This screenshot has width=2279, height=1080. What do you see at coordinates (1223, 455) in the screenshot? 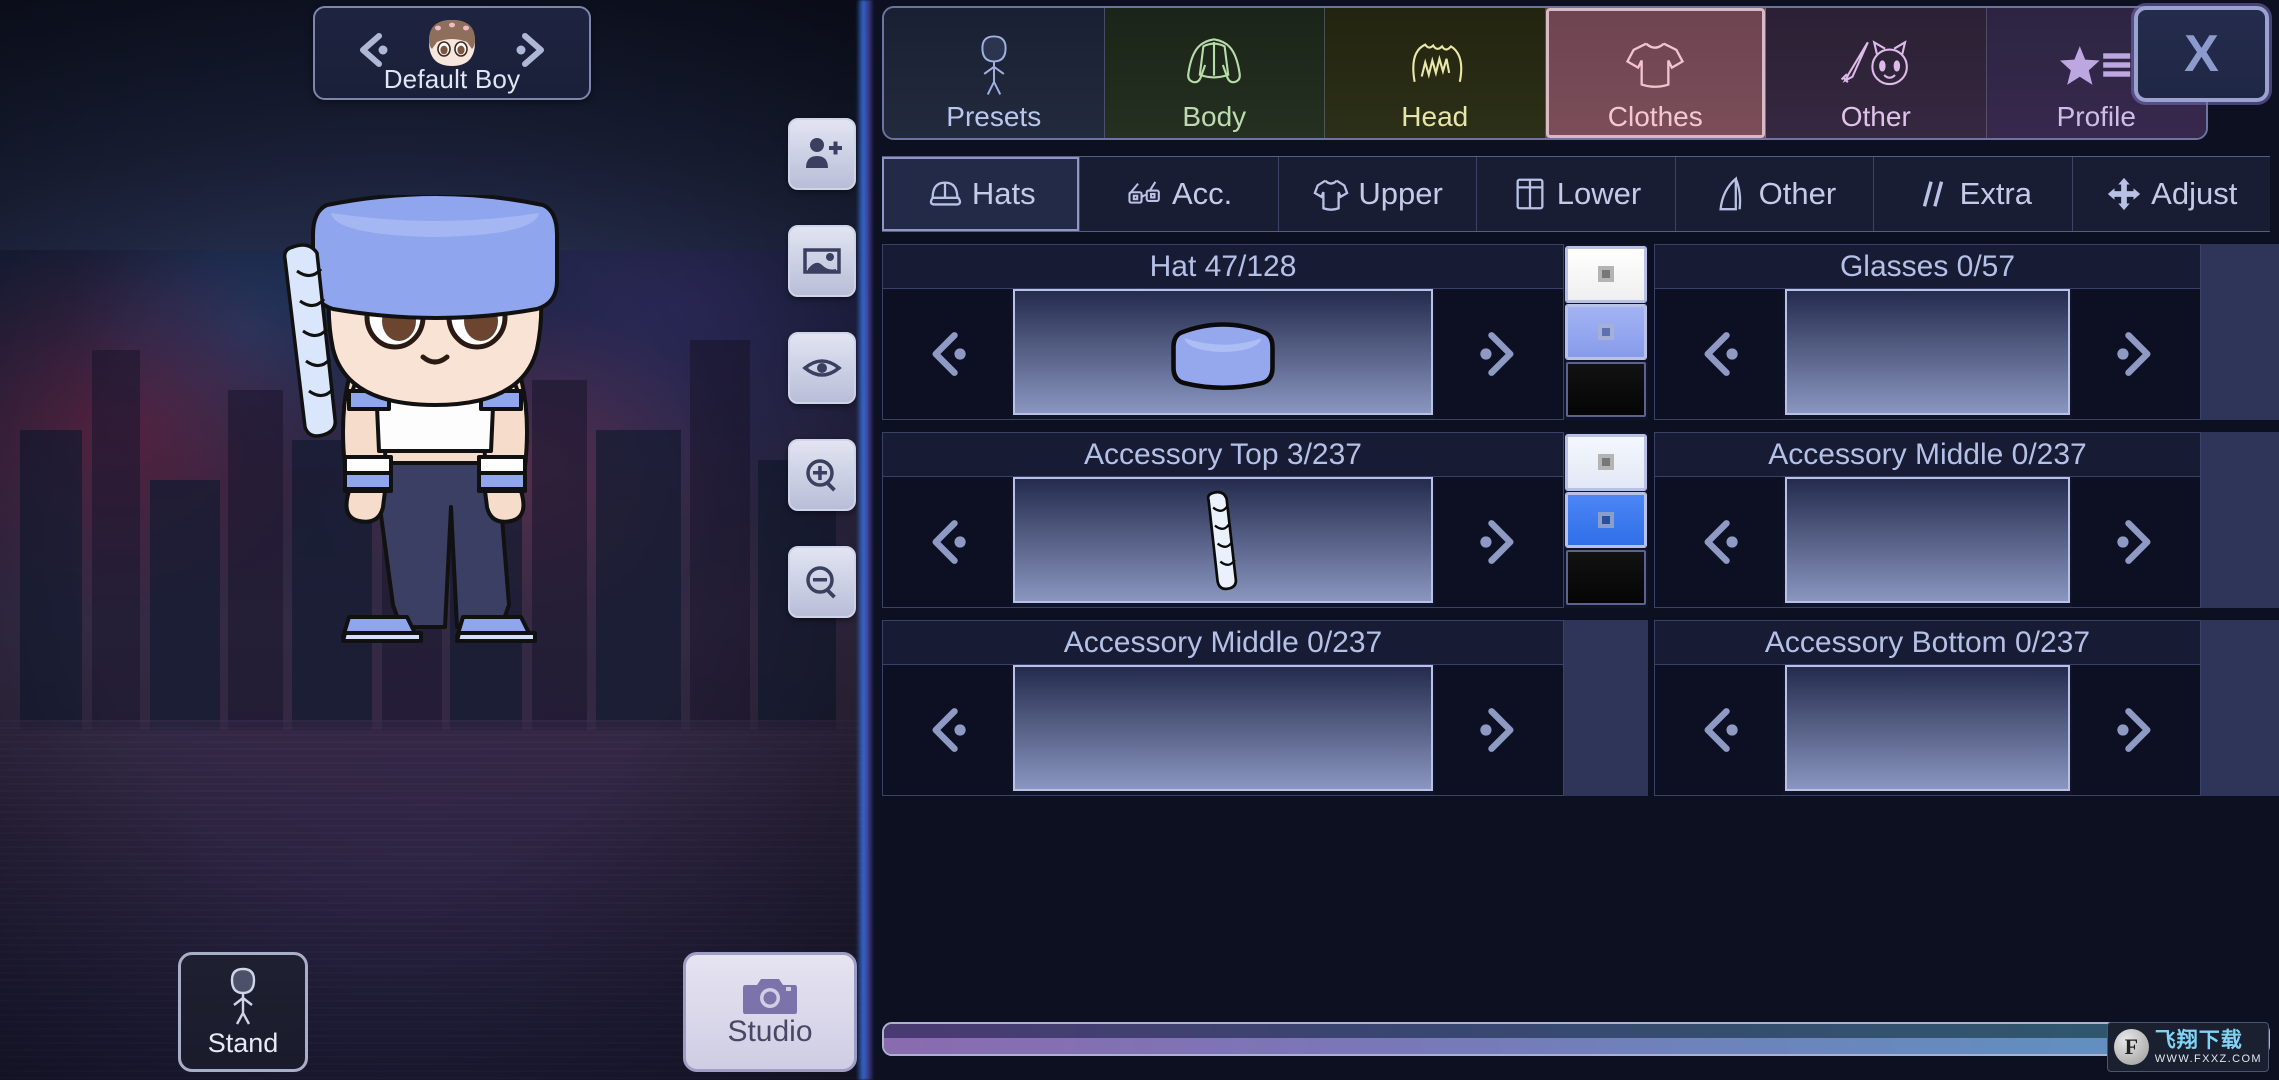
I see `slot-accessory-top-title: Accessory Top 3/237` at bounding box center [1223, 455].